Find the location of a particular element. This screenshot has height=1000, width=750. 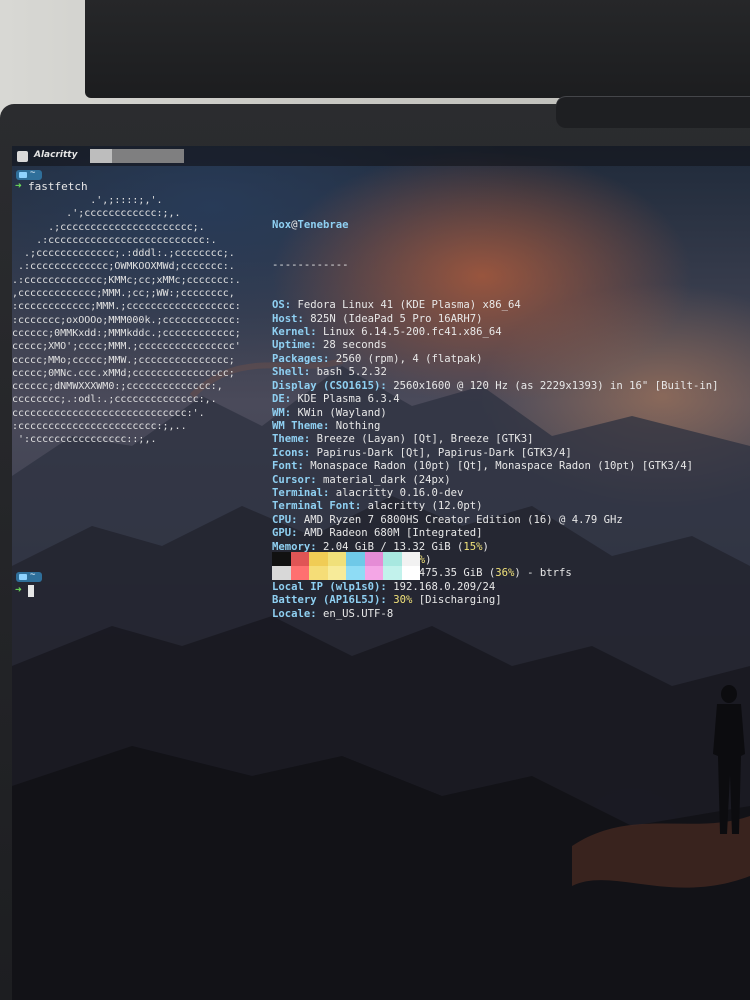

info-value: en_US.UTF-8 is located at coordinates (355, 613).